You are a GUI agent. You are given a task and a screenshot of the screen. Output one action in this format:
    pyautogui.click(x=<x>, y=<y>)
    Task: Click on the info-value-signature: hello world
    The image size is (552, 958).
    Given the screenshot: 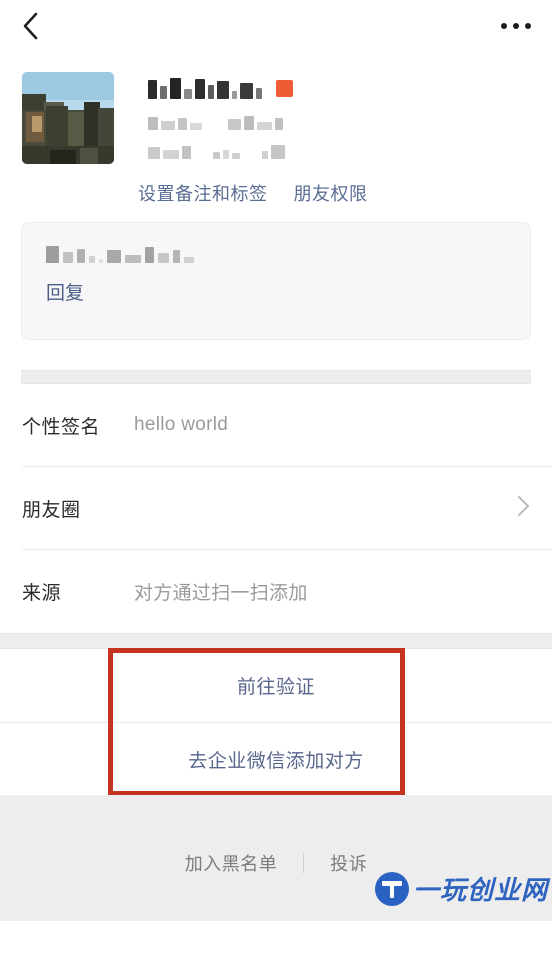 What is the action you would take?
    pyautogui.click(x=181, y=424)
    